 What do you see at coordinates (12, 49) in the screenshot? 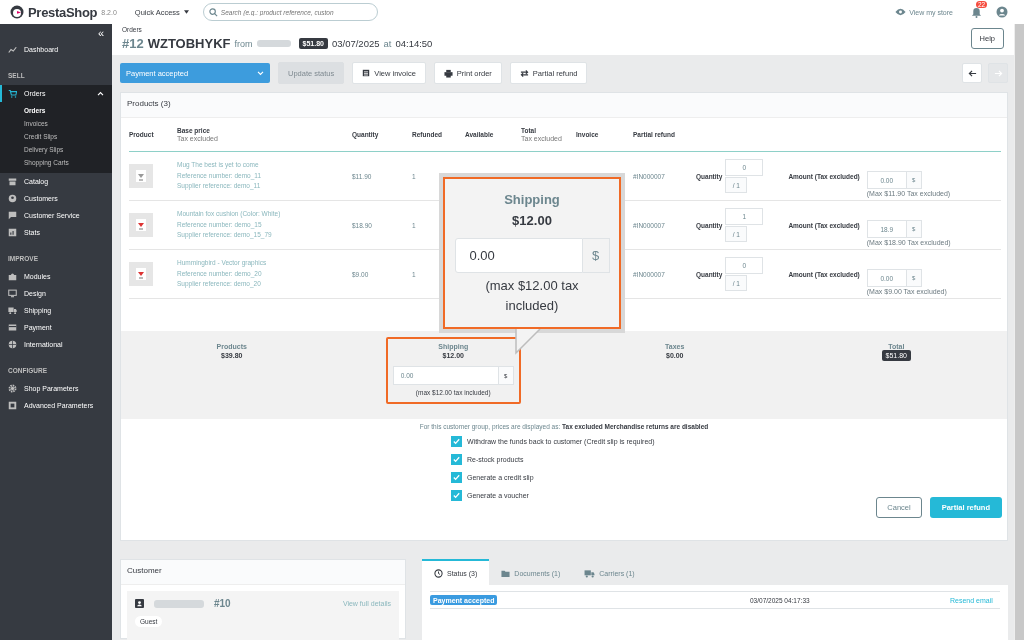
I see `chart-line-icon` at bounding box center [12, 49].